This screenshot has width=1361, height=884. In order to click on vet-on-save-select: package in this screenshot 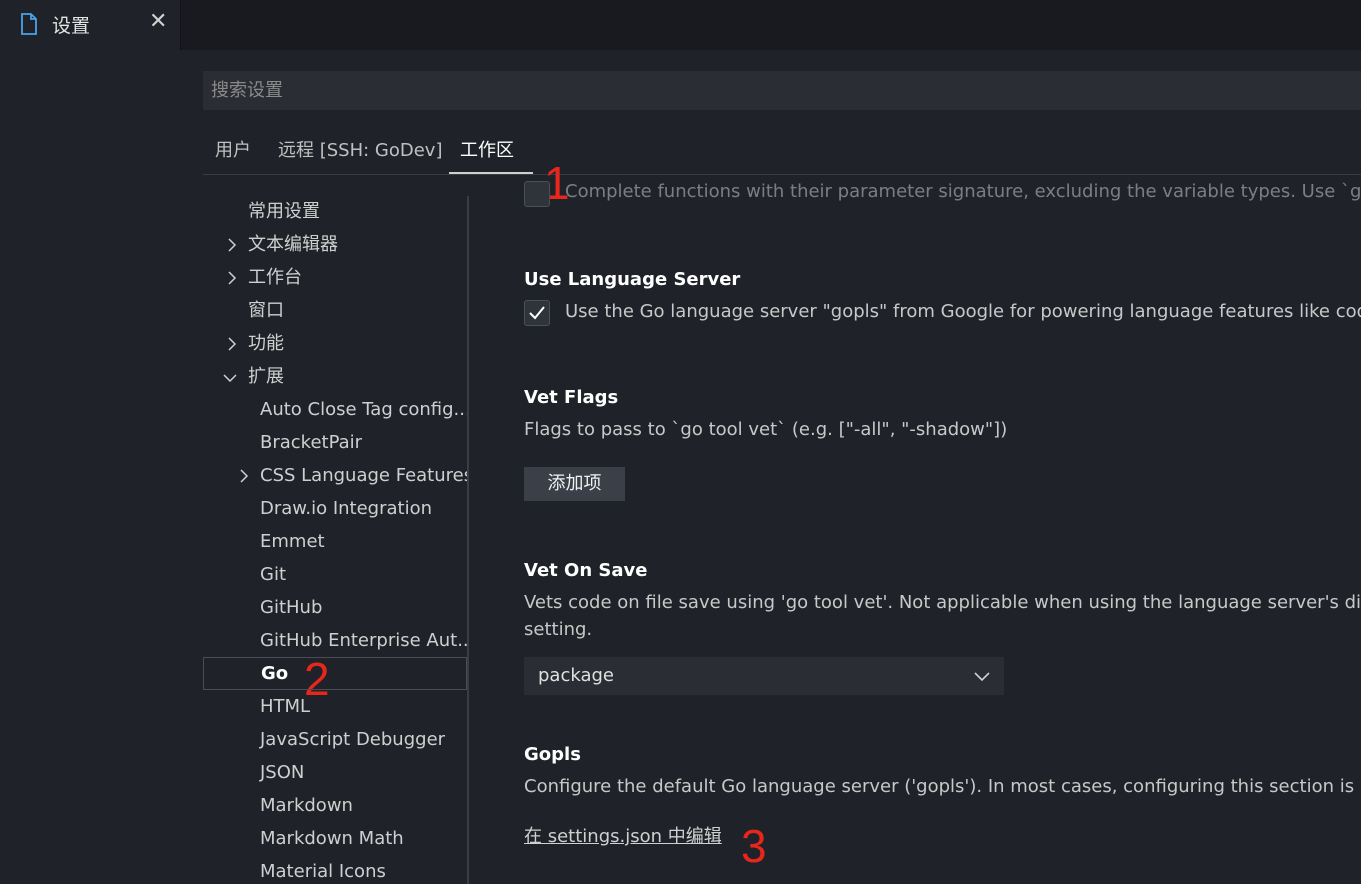, I will do `click(764, 676)`.